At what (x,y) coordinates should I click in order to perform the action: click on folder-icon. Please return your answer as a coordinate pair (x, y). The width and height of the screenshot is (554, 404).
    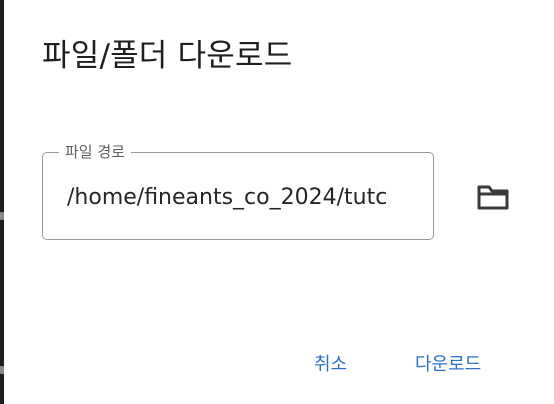
    Looking at the image, I should click on (493, 197).